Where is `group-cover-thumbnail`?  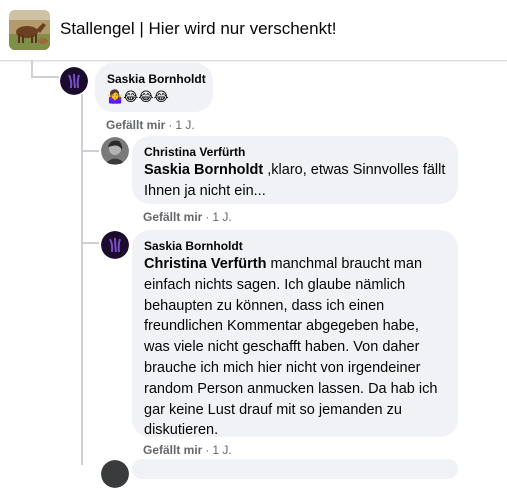 group-cover-thumbnail is located at coordinates (29, 30).